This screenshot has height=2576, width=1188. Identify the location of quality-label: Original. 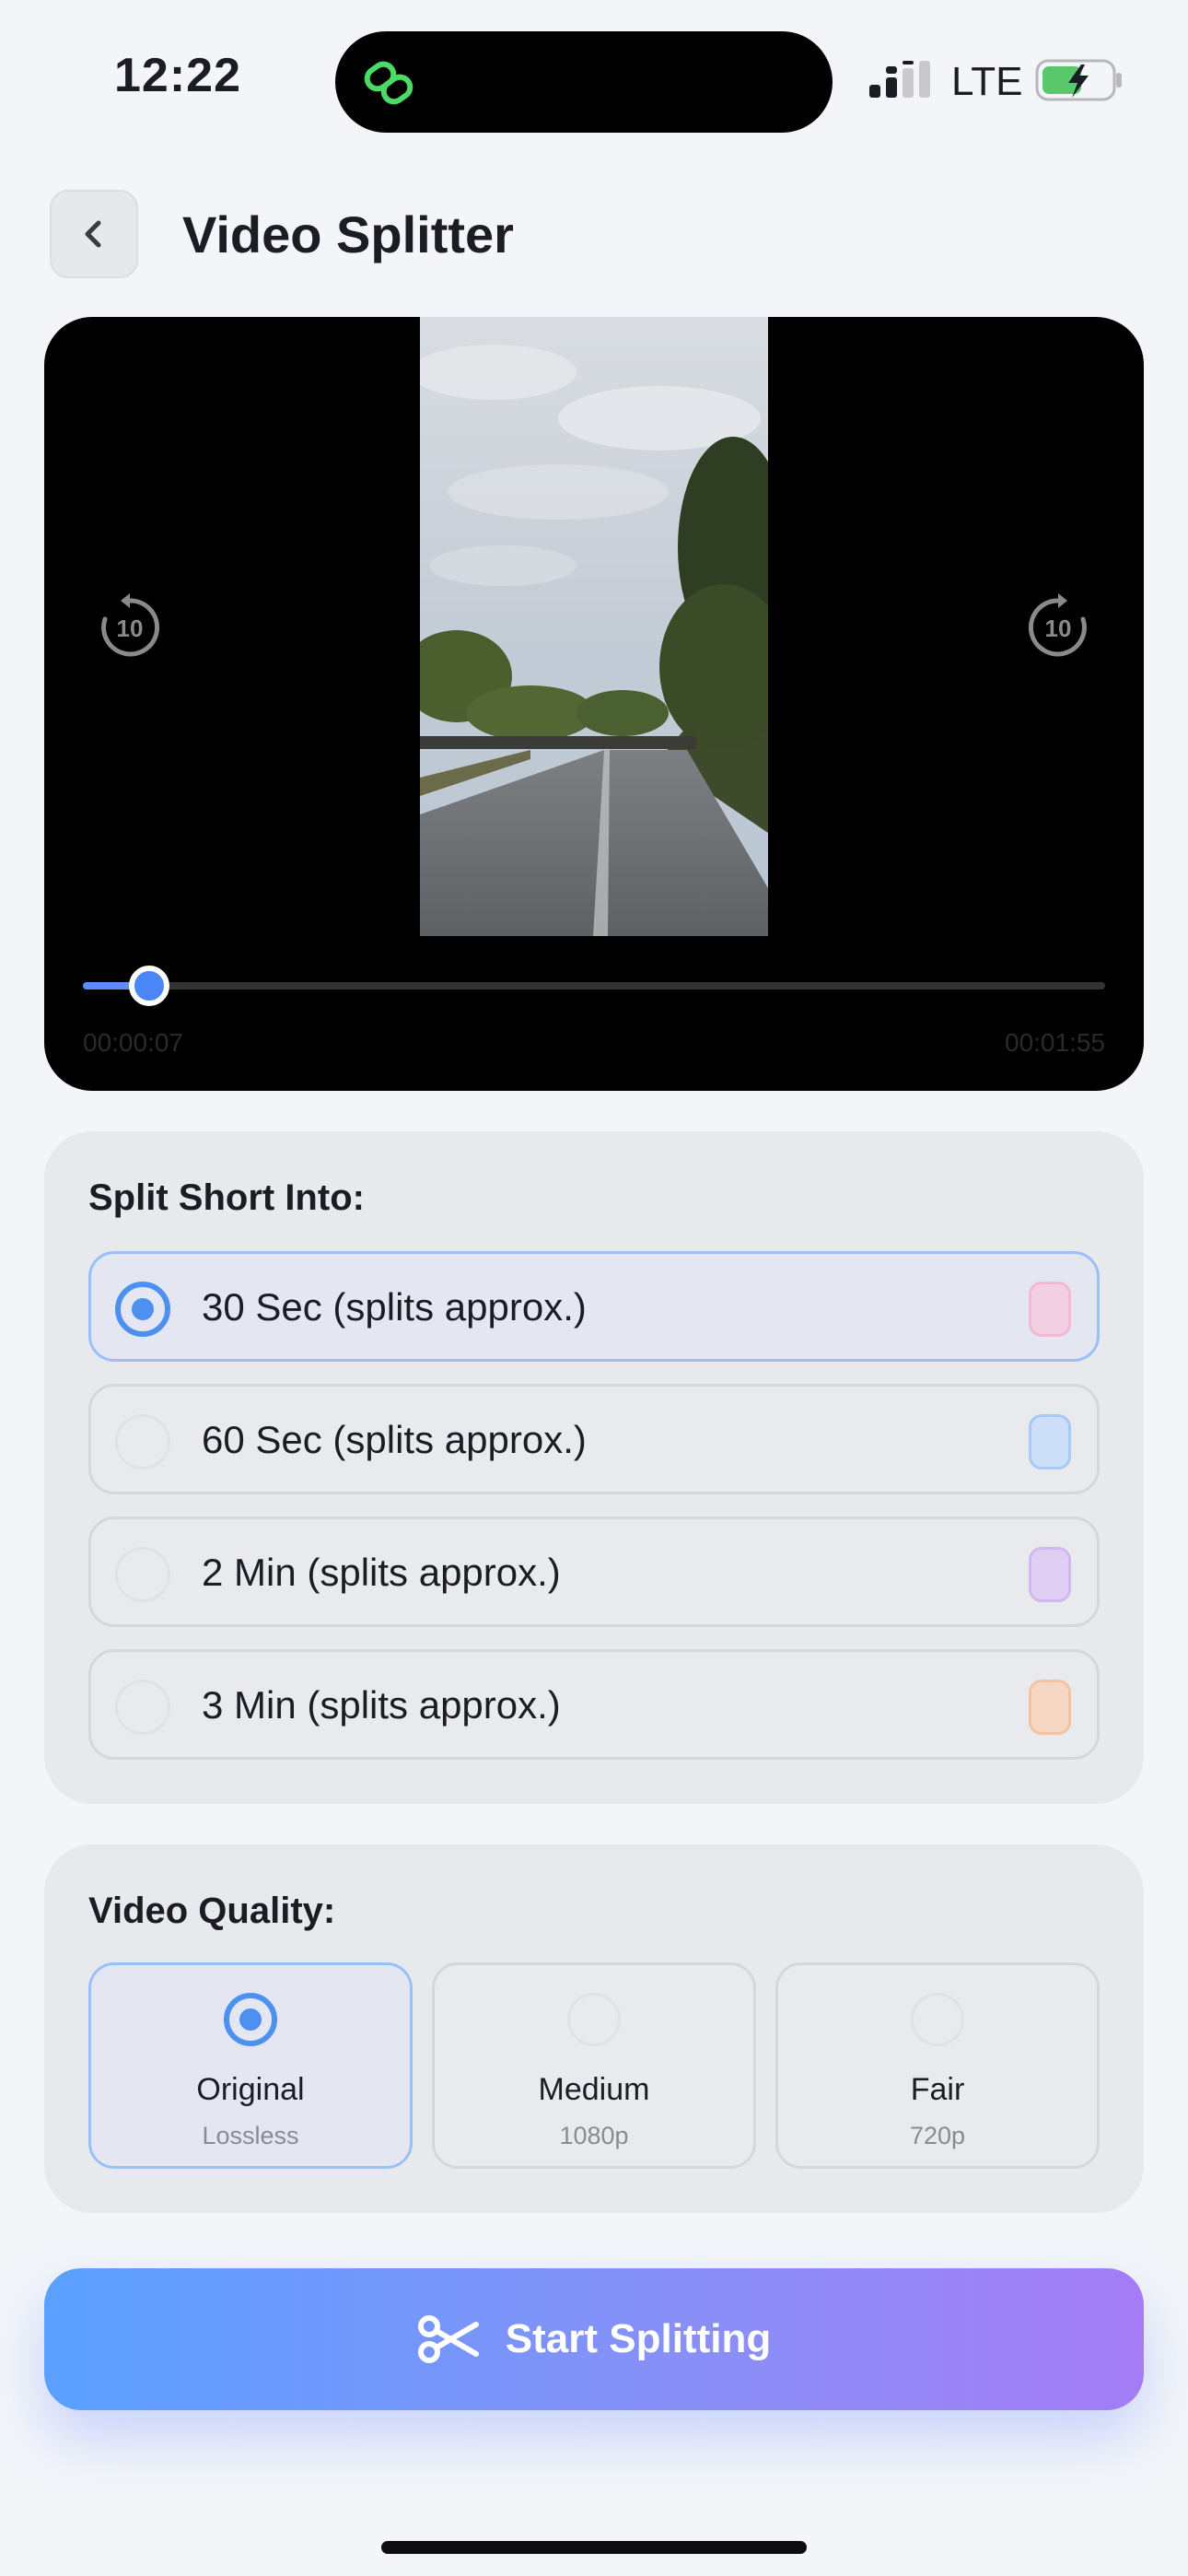
(250, 2089).